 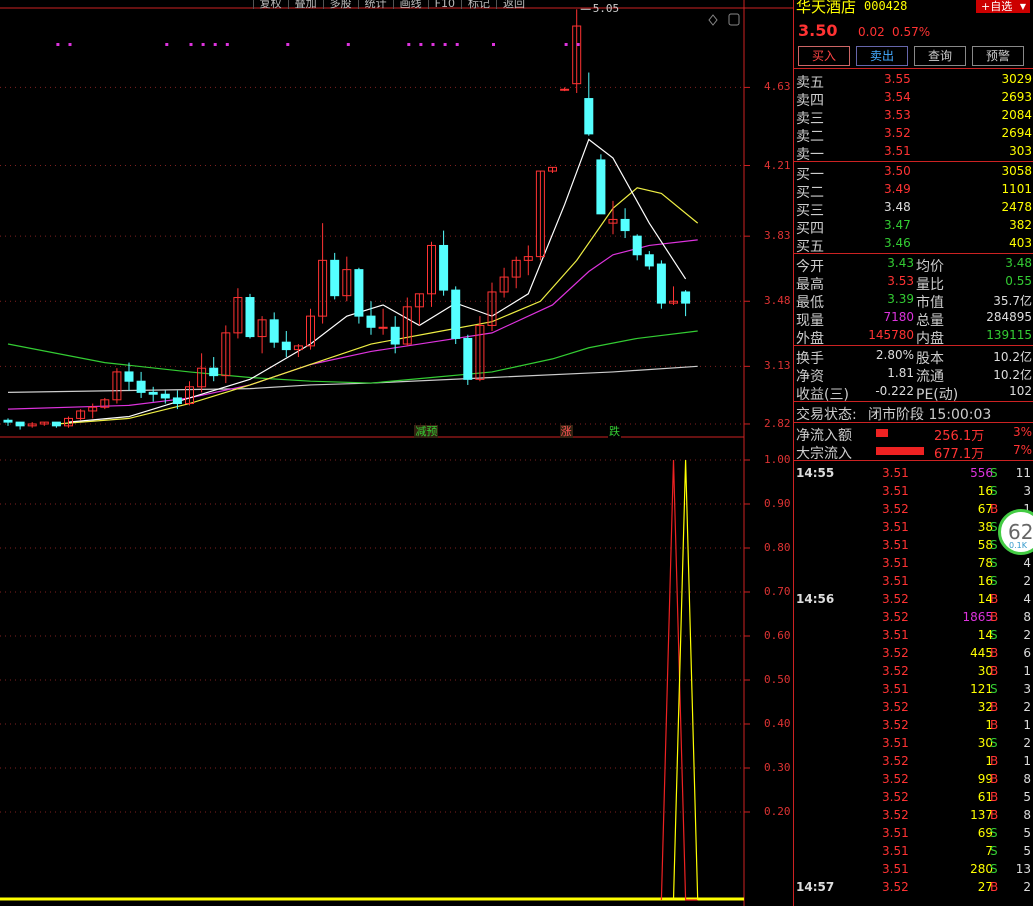 I want to click on ask-row: 卖四 3.54 2693, so click(x=913, y=99).